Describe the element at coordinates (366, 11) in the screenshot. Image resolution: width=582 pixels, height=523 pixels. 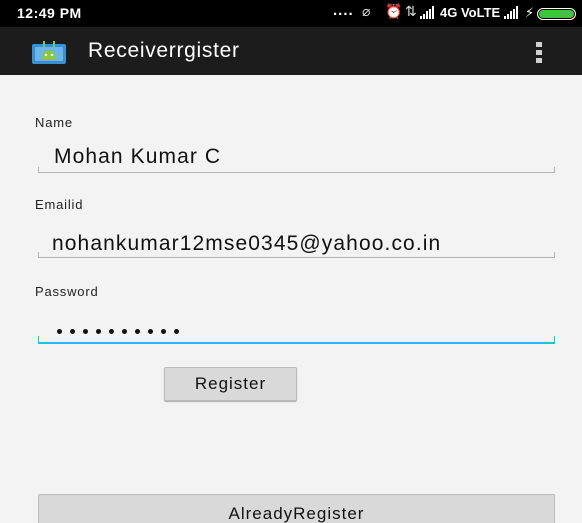
I see `silent-icon: ⌀` at that location.